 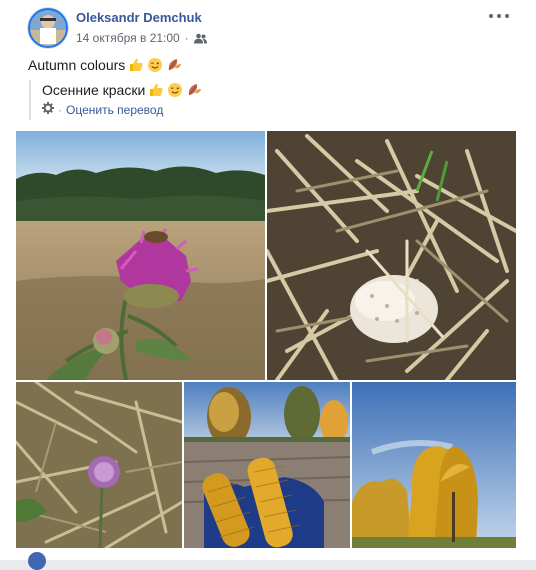 I want to click on translation-text: Осенние краски, so click(x=122, y=90).